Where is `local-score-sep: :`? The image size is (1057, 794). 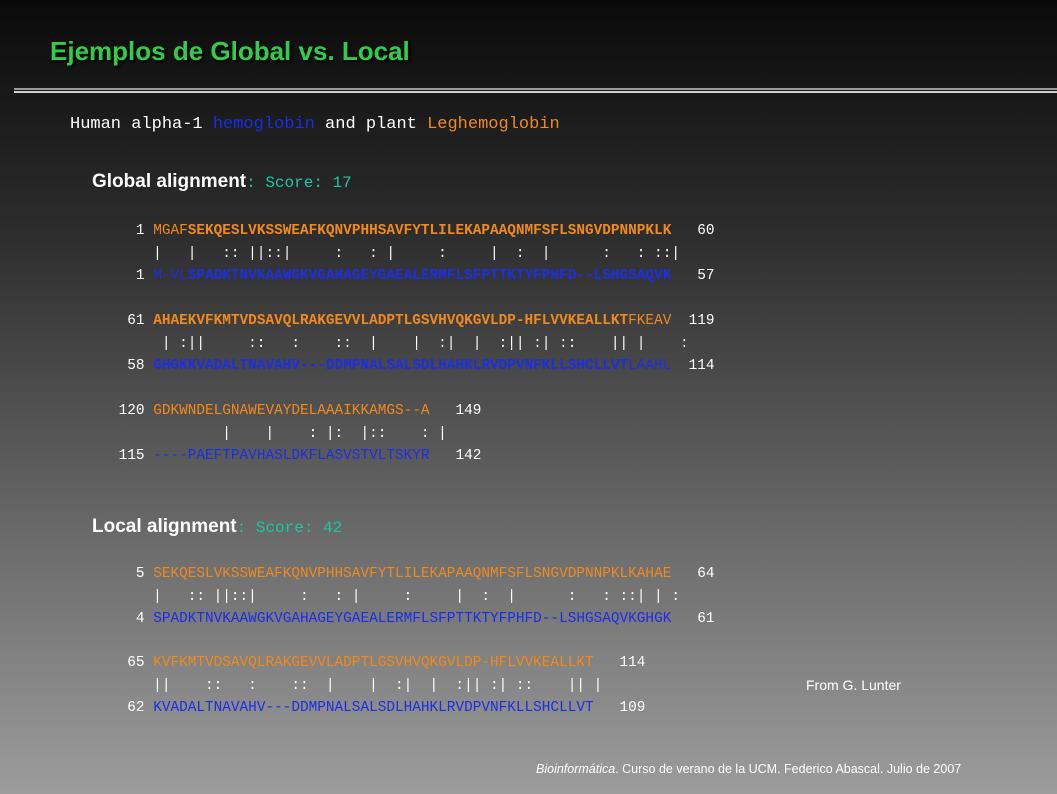
local-score-sep: : is located at coordinates (246, 528).